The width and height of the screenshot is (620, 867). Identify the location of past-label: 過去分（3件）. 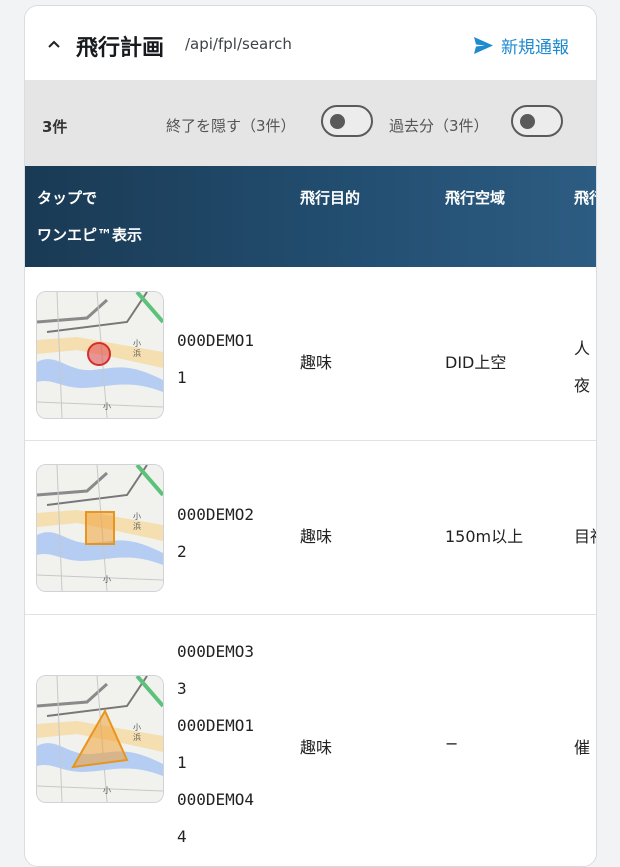
(439, 126).